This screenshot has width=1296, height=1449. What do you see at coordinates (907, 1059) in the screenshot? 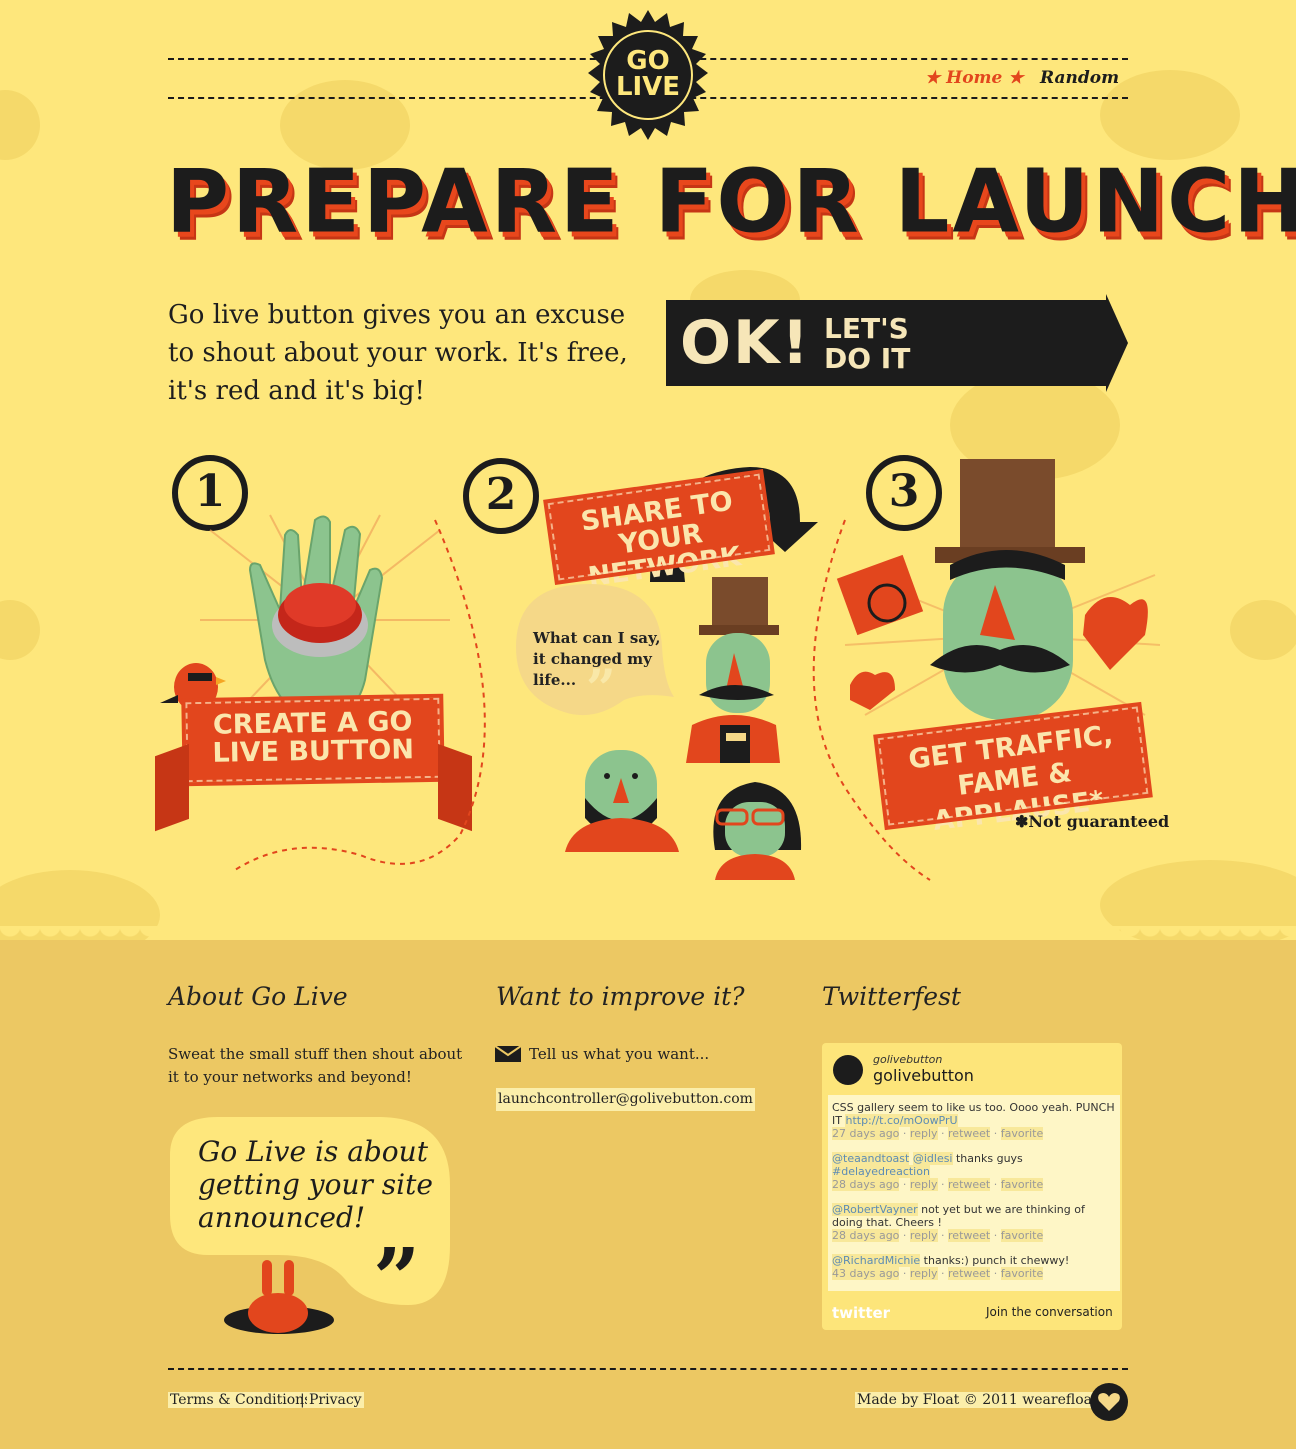
I see `twitter-handle-small: golivebutton` at bounding box center [907, 1059].